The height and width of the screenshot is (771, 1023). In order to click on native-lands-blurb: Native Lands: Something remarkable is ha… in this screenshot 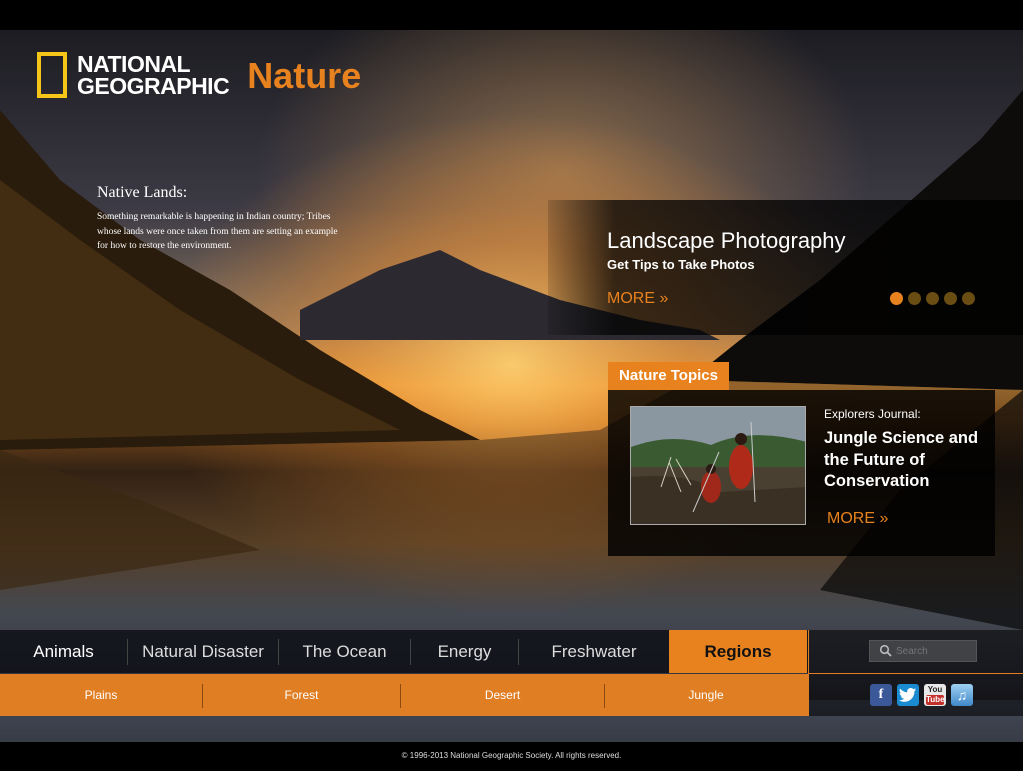, I will do `click(222, 219)`.